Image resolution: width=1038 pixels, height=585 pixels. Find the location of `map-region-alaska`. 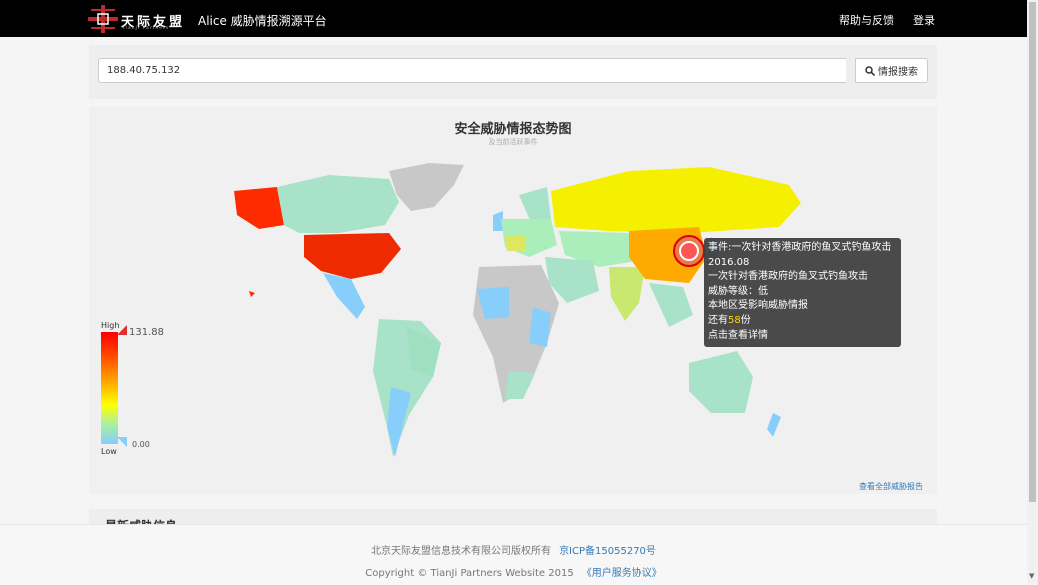

map-region-alaska is located at coordinates (259, 208).